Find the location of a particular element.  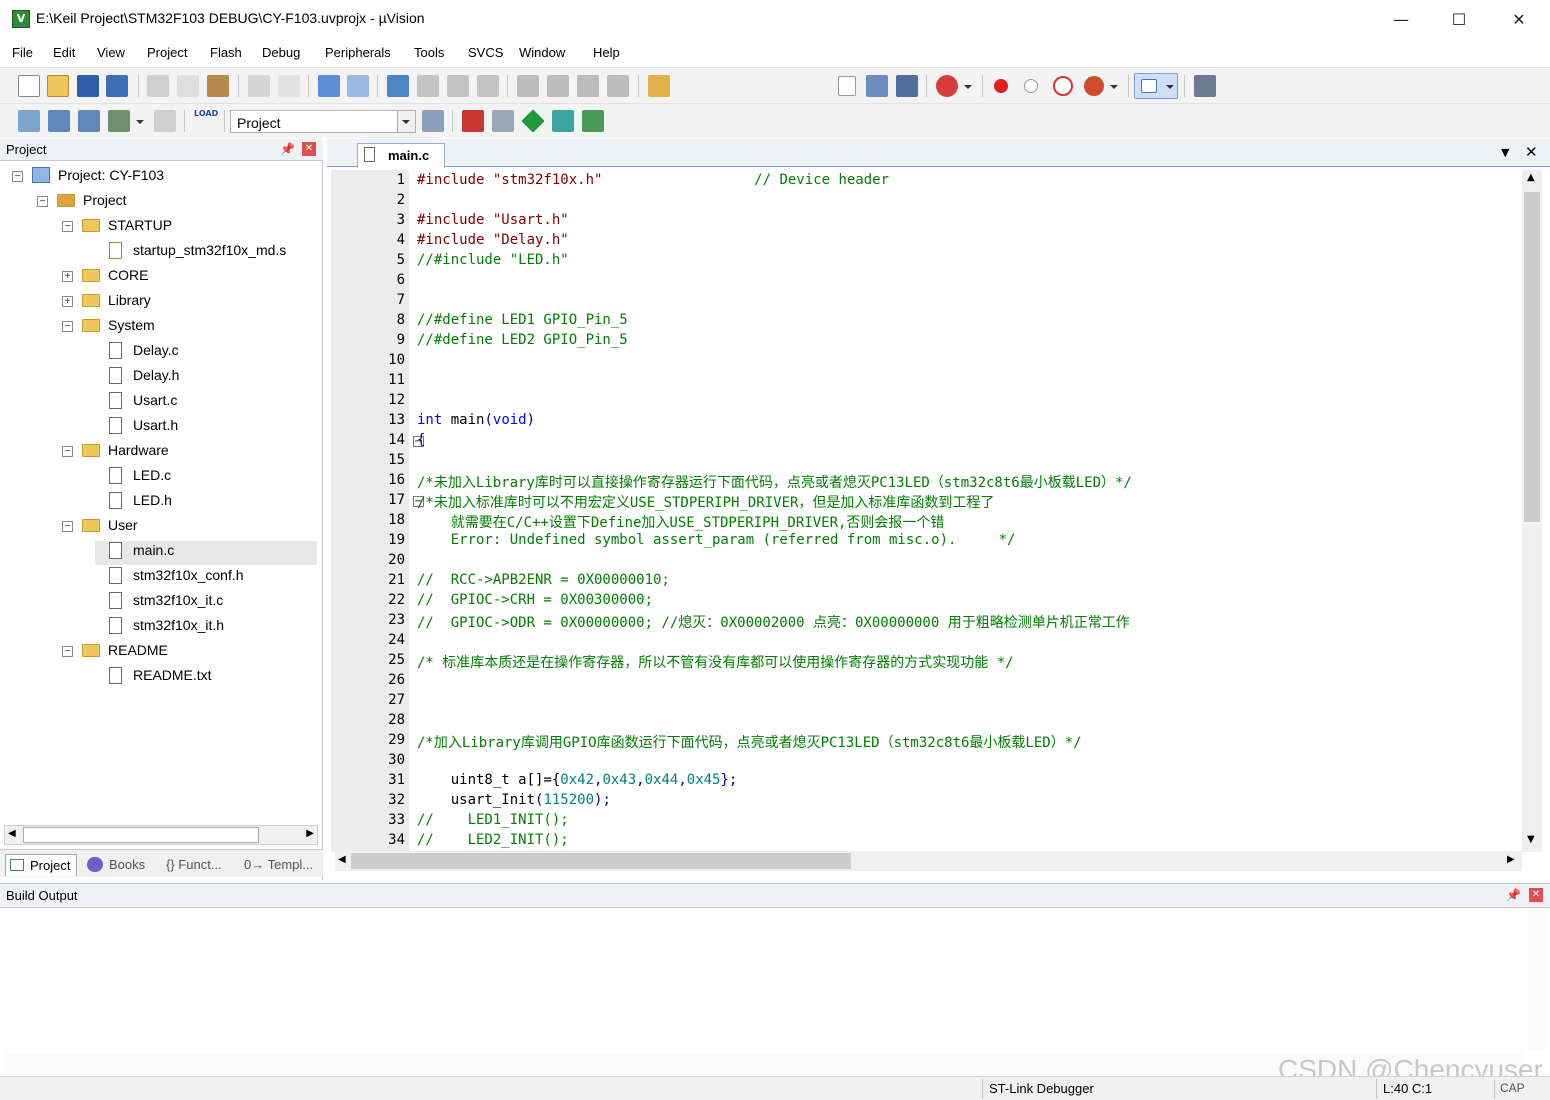

menu-view: View is located at coordinates (111, 52).